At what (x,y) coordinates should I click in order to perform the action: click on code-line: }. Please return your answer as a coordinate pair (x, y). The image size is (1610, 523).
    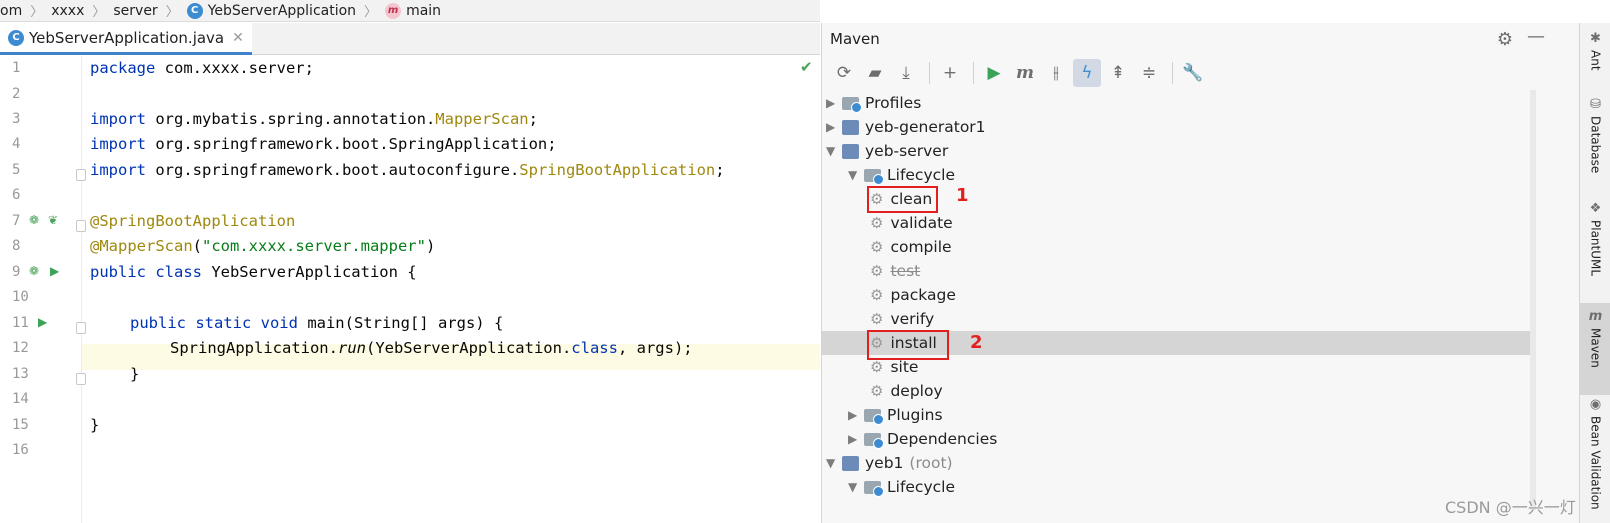
    Looking at the image, I should click on (95, 425).